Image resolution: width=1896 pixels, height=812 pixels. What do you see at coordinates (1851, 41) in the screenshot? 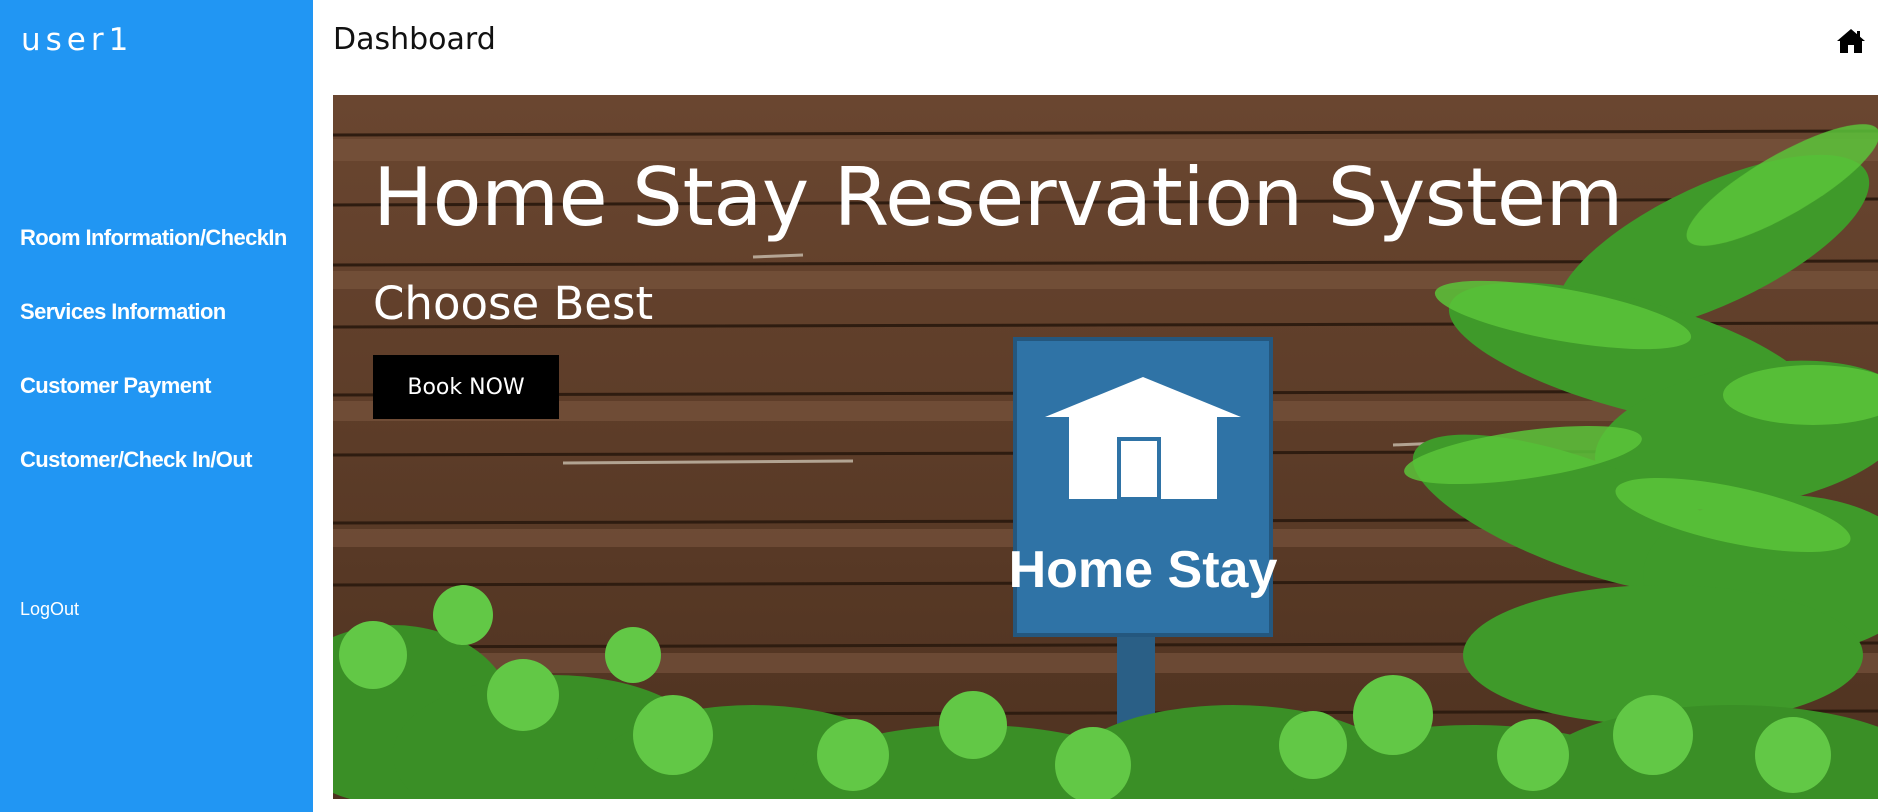
I see `home-icon` at bounding box center [1851, 41].